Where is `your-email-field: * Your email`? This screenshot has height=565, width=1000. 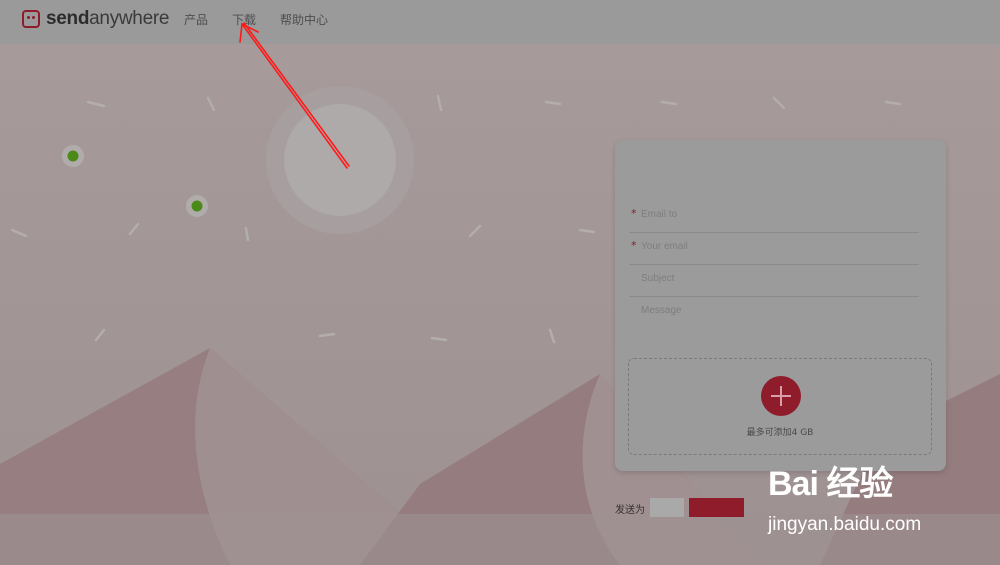
your-email-field: * Your email is located at coordinates (774, 248).